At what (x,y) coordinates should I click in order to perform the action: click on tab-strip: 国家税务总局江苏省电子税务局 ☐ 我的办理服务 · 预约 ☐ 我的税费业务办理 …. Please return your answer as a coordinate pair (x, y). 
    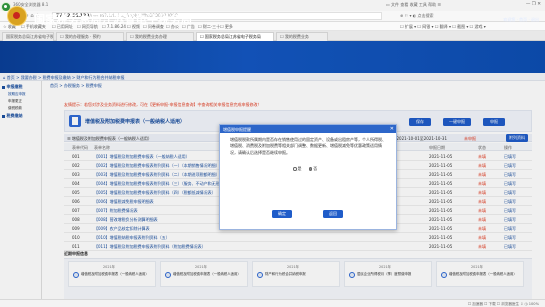
    Looking at the image, I should click on (272, 36).